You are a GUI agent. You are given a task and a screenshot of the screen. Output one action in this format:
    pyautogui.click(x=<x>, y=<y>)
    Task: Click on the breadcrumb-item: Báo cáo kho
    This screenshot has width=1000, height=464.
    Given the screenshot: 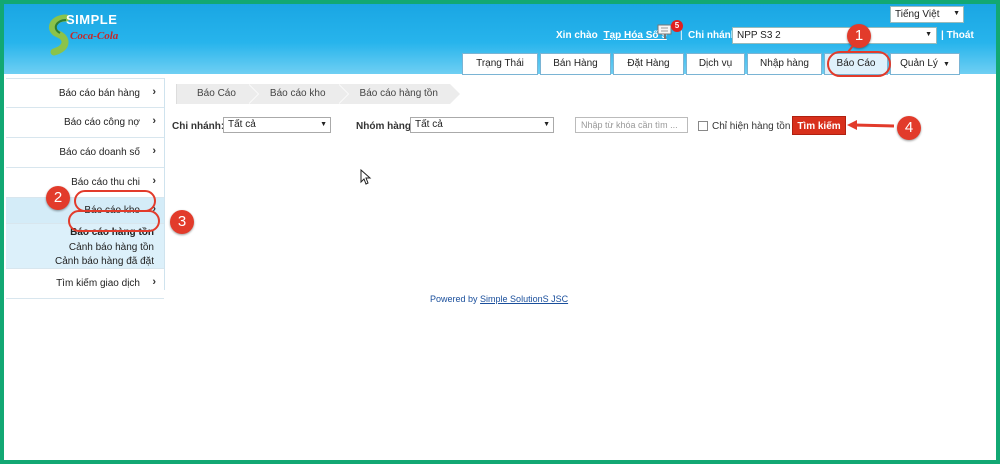 What is the action you would take?
    pyautogui.click(x=298, y=94)
    